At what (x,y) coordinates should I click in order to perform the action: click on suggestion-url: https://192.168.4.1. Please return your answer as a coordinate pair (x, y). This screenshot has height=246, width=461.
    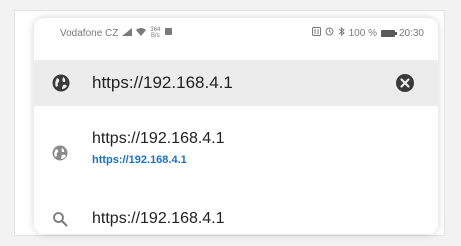
    Looking at the image, I should click on (139, 160).